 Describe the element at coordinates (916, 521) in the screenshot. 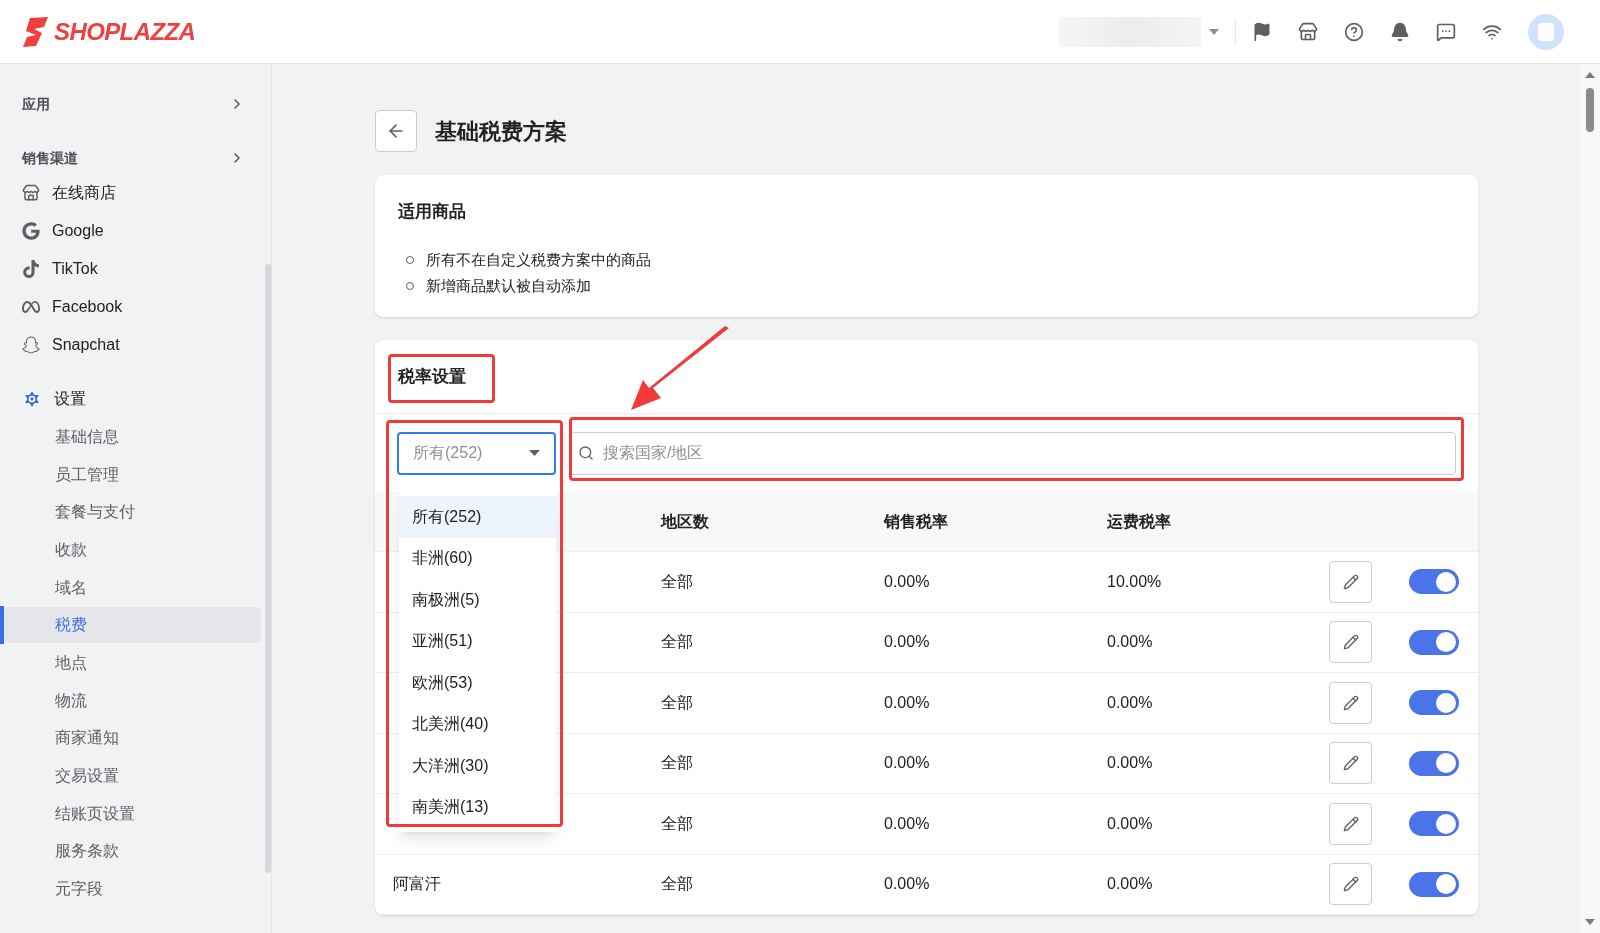

I see `column-header: 销售税率` at that location.